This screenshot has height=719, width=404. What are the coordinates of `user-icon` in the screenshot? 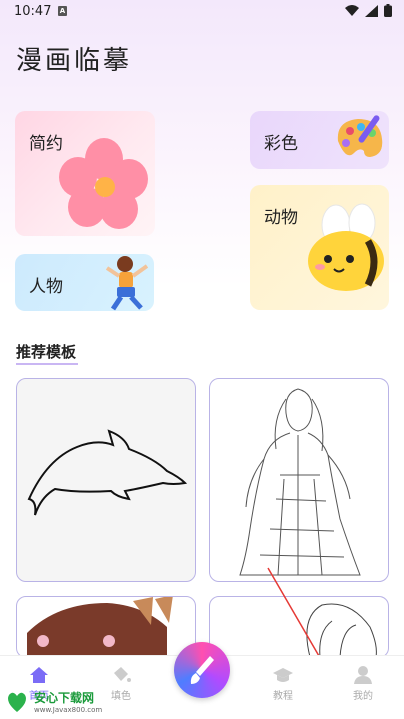 It's located at (363, 675).